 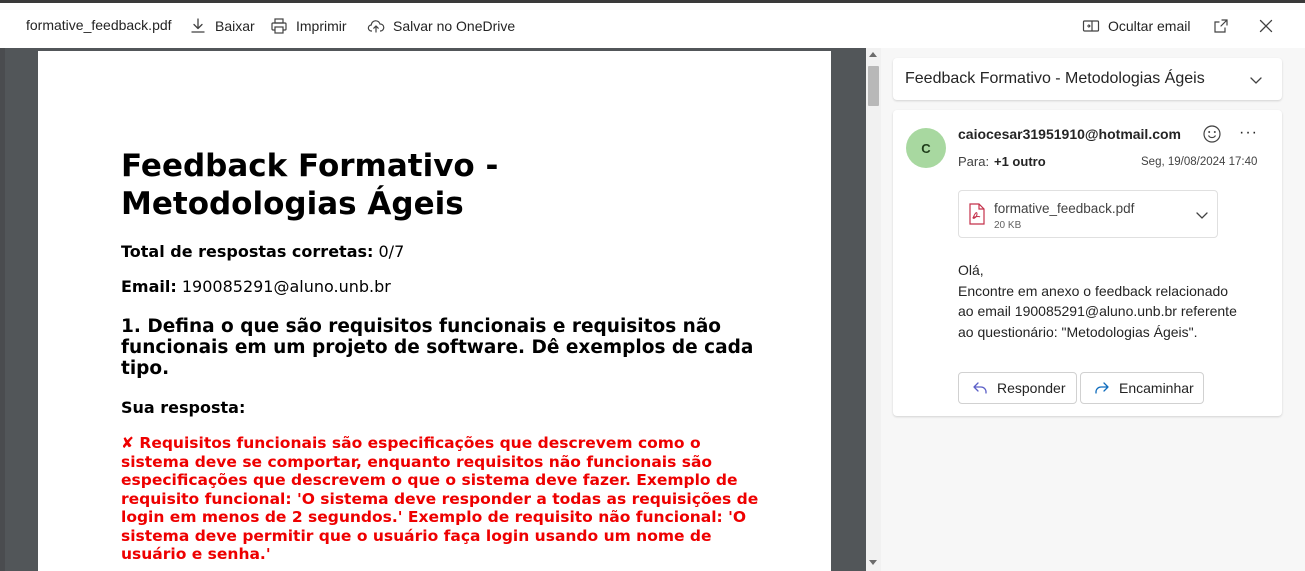 I want to click on body-line-1: Encontre em anexo o feedback relacionado, so click(x=1093, y=290).